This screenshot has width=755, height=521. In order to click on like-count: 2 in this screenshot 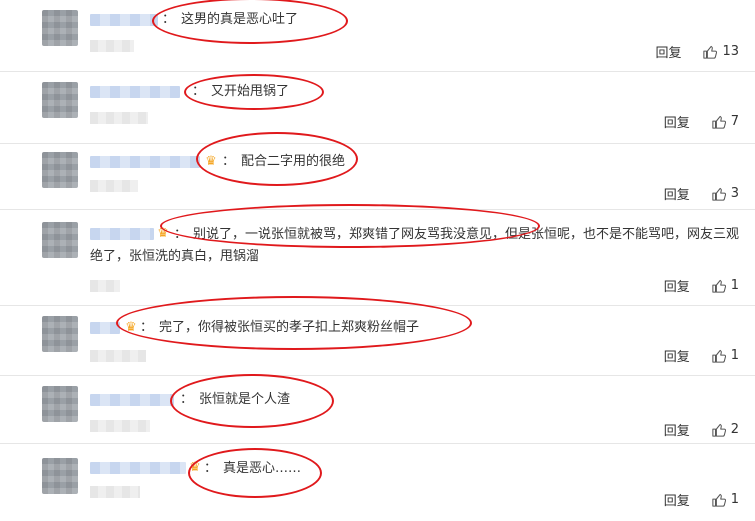, I will do `click(734, 429)`.